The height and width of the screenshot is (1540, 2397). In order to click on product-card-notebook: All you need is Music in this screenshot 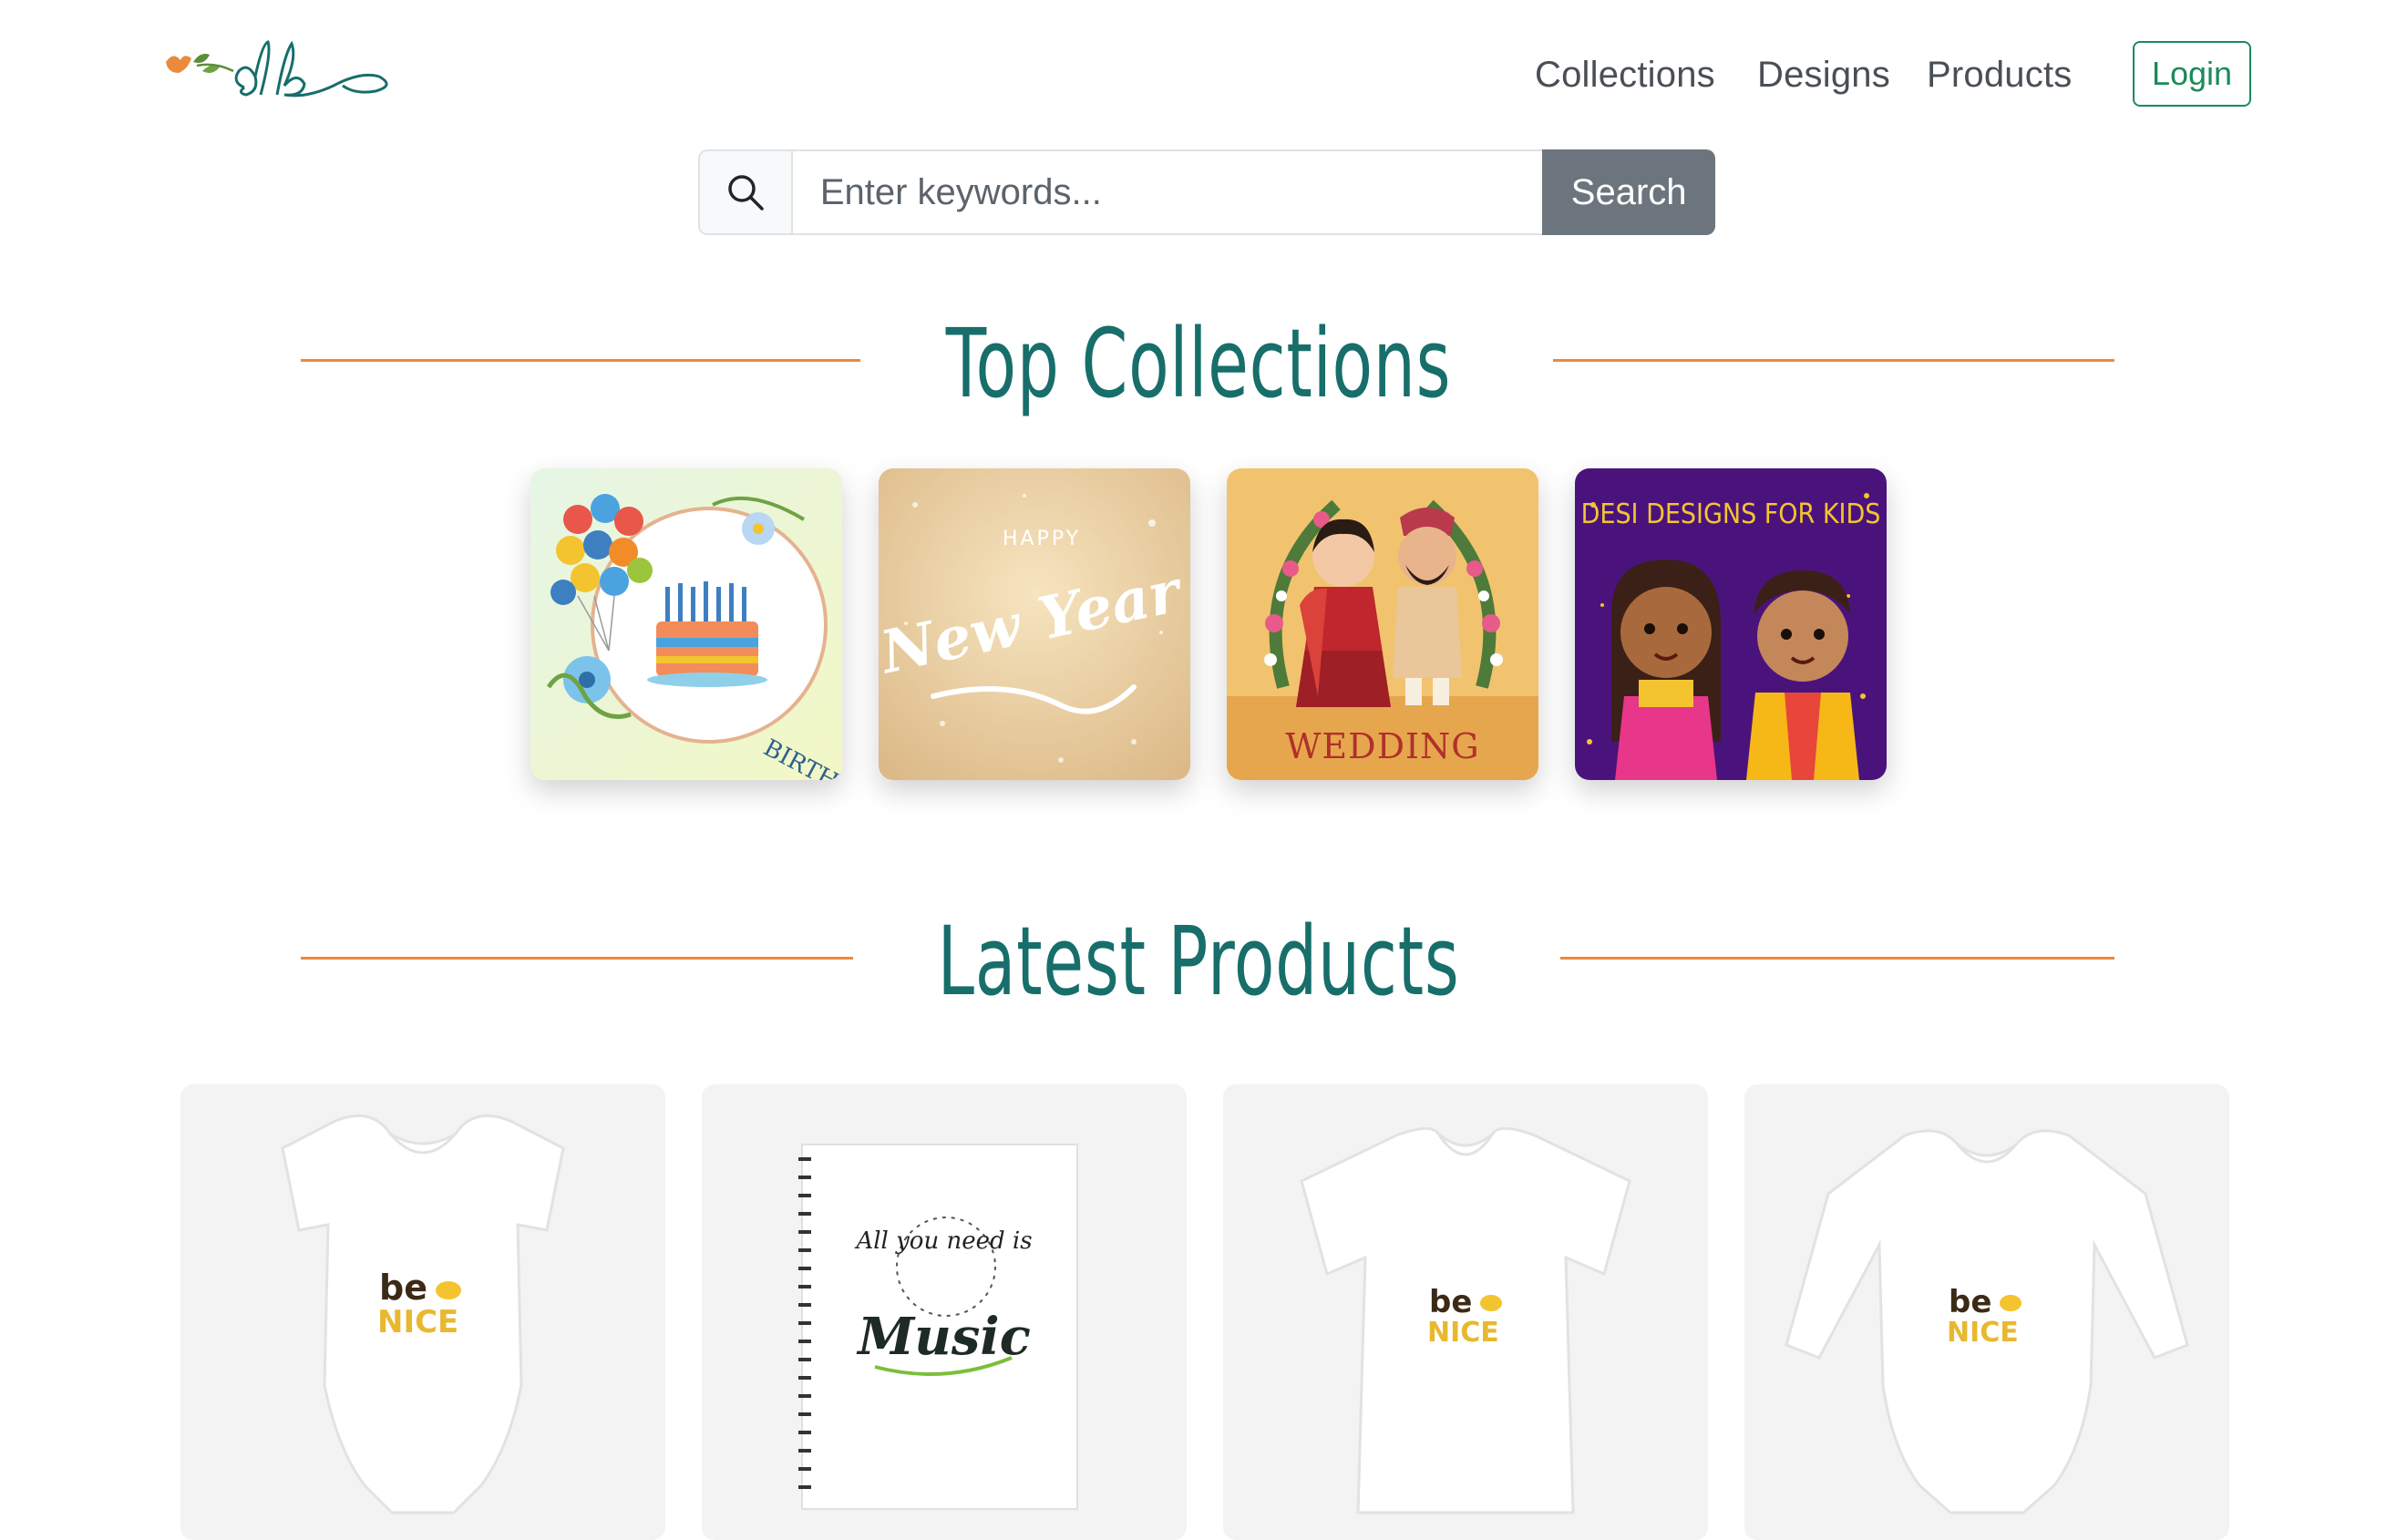, I will do `click(944, 1312)`.